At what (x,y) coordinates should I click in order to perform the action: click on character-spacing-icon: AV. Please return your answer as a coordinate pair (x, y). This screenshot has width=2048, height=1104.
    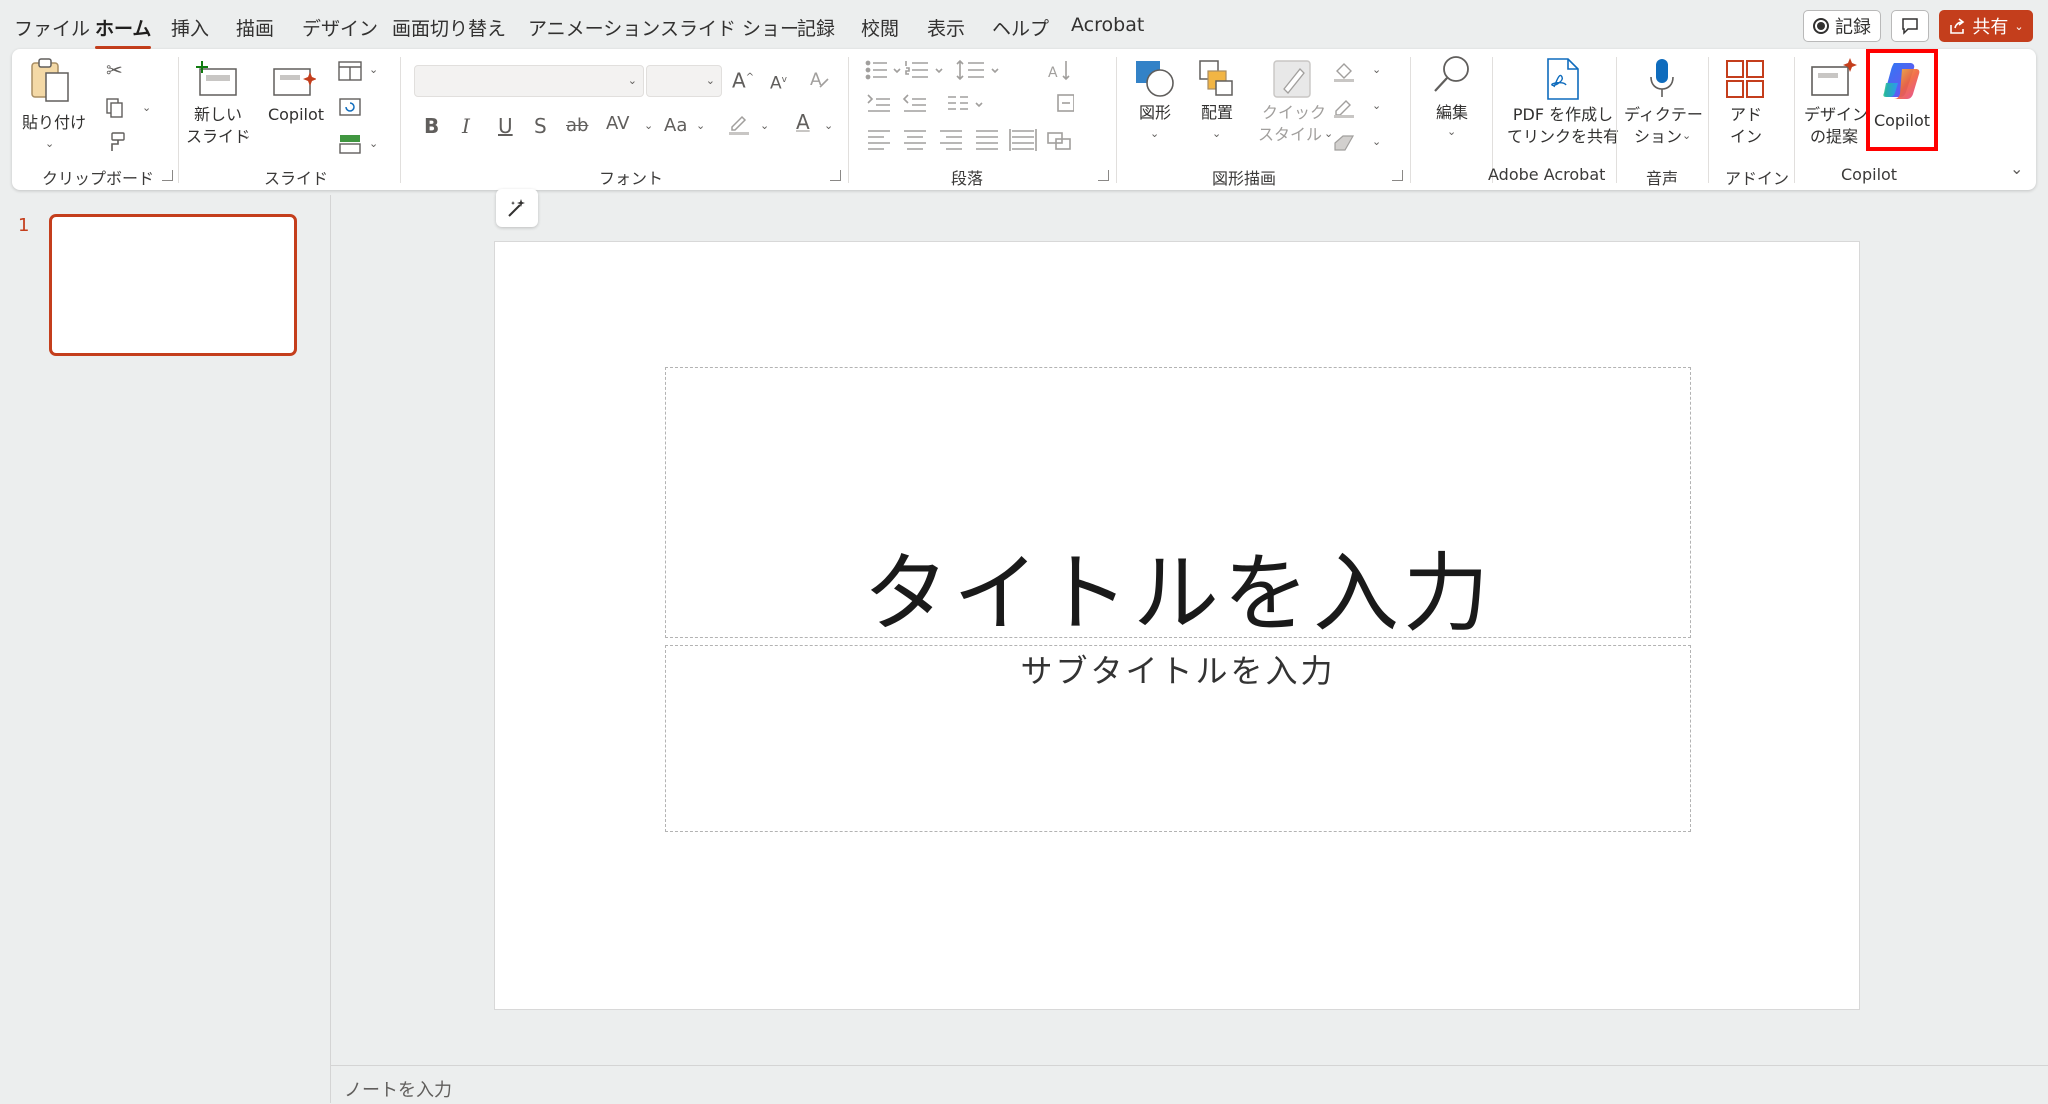
    Looking at the image, I should click on (617, 124).